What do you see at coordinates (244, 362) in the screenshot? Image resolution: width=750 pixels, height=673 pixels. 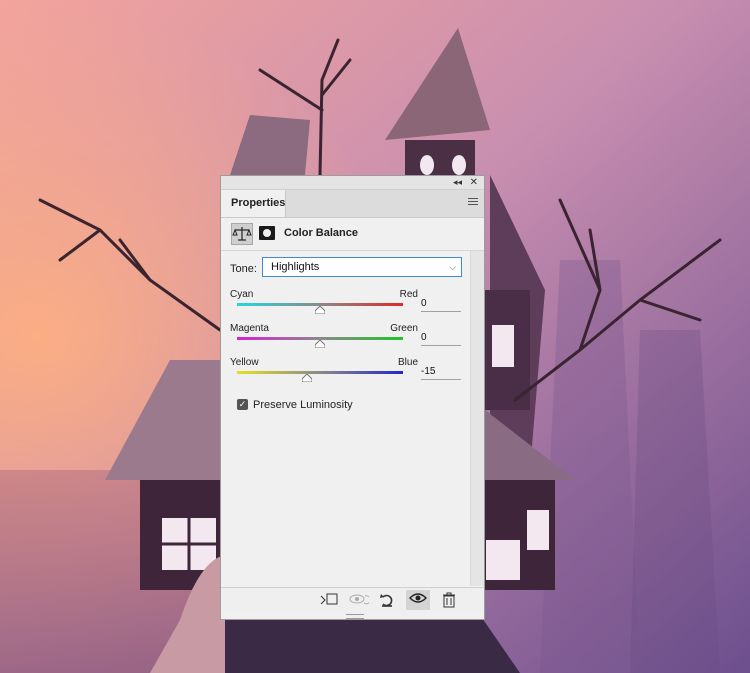 I see `slider-left-label: Yellow` at bounding box center [244, 362].